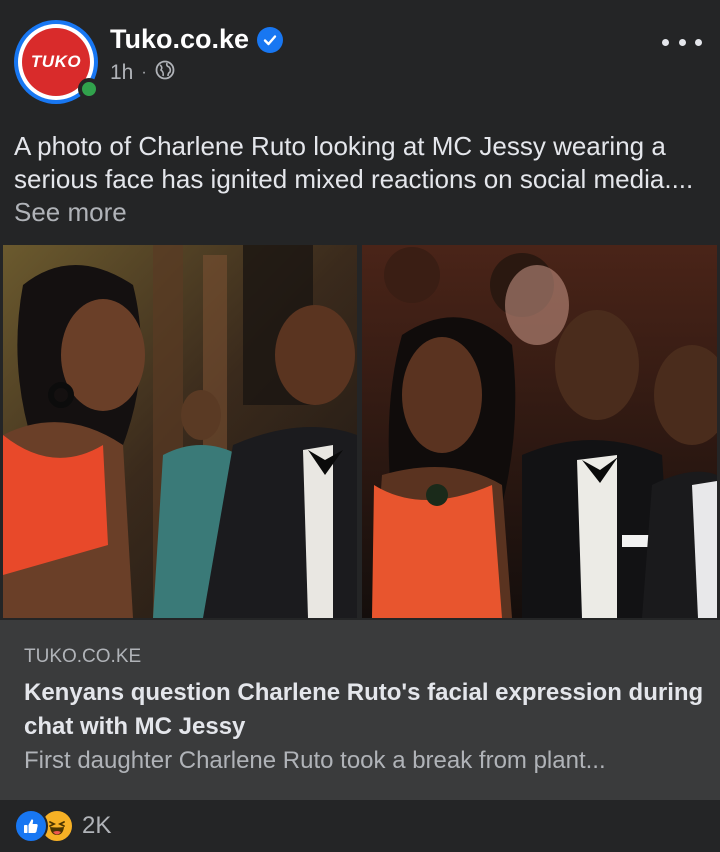 Image resolution: width=720 pixels, height=852 pixels. I want to click on post-header: TUKO Tuko.co.ke 1h ·, so click(360, 59).